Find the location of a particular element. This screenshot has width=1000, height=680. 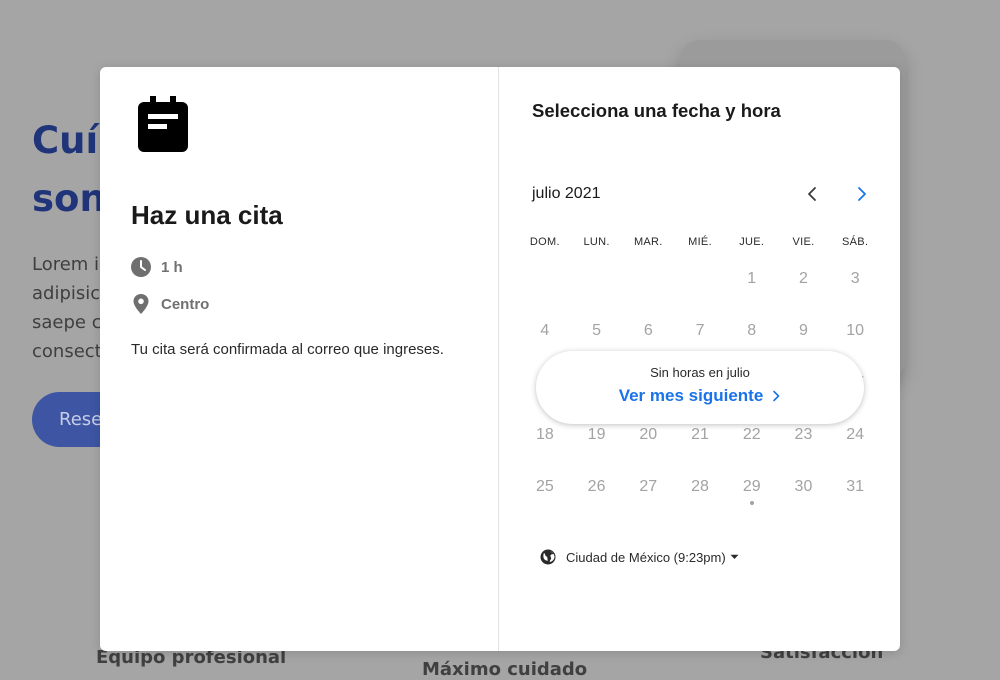

calendar-day: 28 is located at coordinates (700, 486).